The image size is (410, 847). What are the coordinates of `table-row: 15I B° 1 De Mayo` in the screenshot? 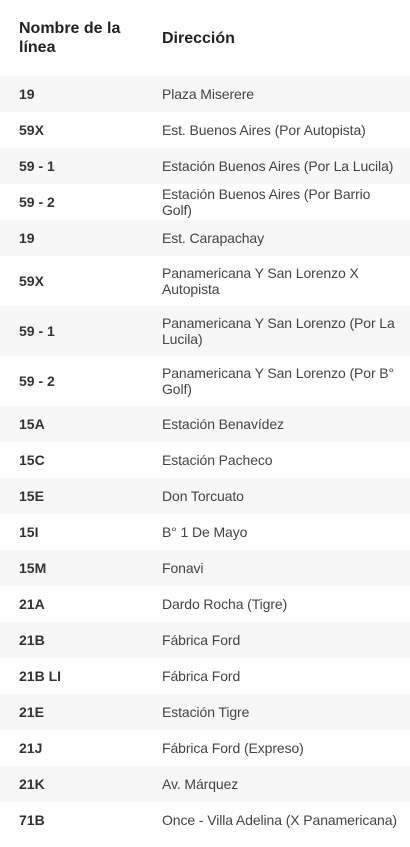 It's located at (205, 532).